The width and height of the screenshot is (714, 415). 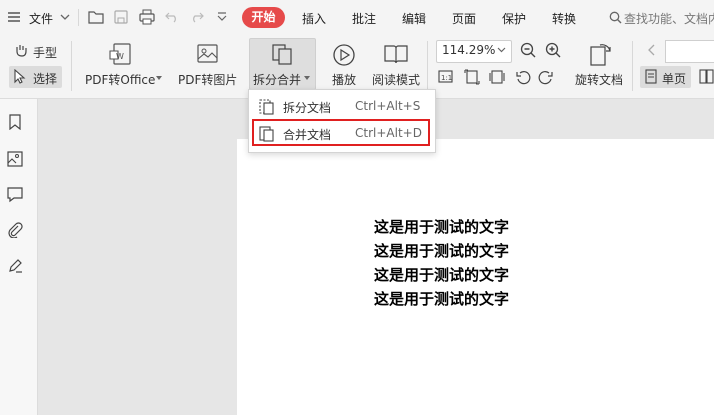 I want to click on fit-width-icon, so click(x=497, y=77).